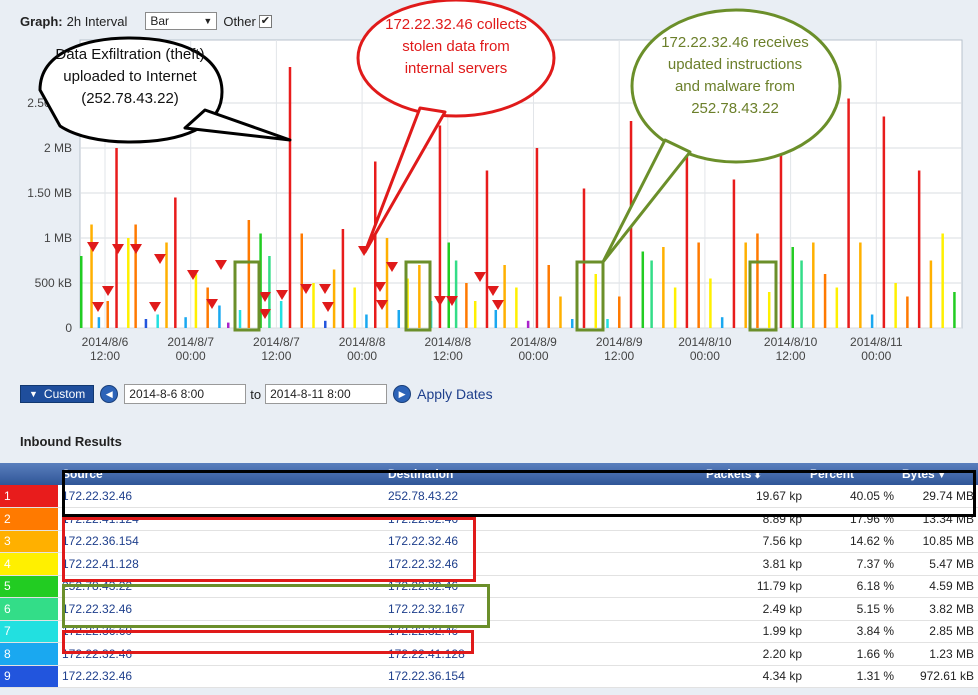  Describe the element at coordinates (53, 283) in the screenshot. I see `y-tick-label: 500 kB` at that location.